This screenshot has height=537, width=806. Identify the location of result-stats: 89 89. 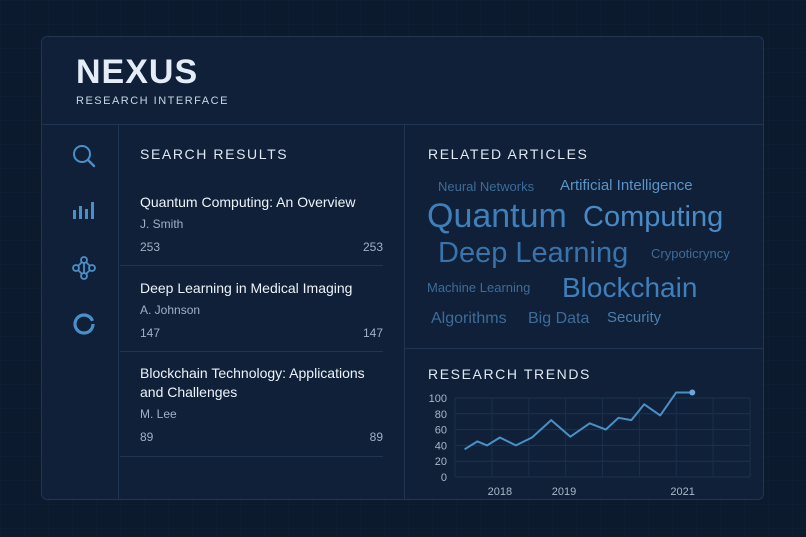
(261, 437).